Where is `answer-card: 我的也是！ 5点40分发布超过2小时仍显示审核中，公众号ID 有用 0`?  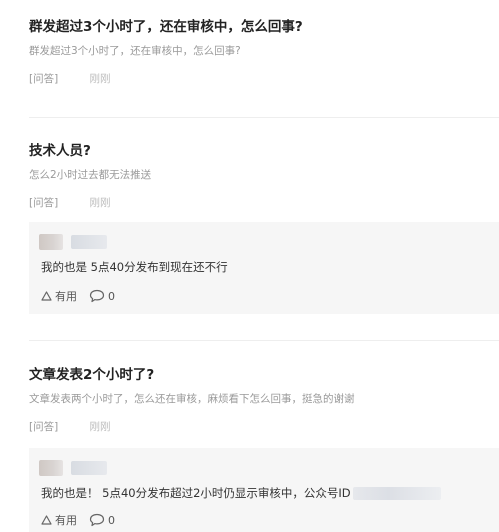 answer-card: 我的也是！ 5点40分发布超过2小时仍显示审核中，公众号ID 有用 0 is located at coordinates (264, 490).